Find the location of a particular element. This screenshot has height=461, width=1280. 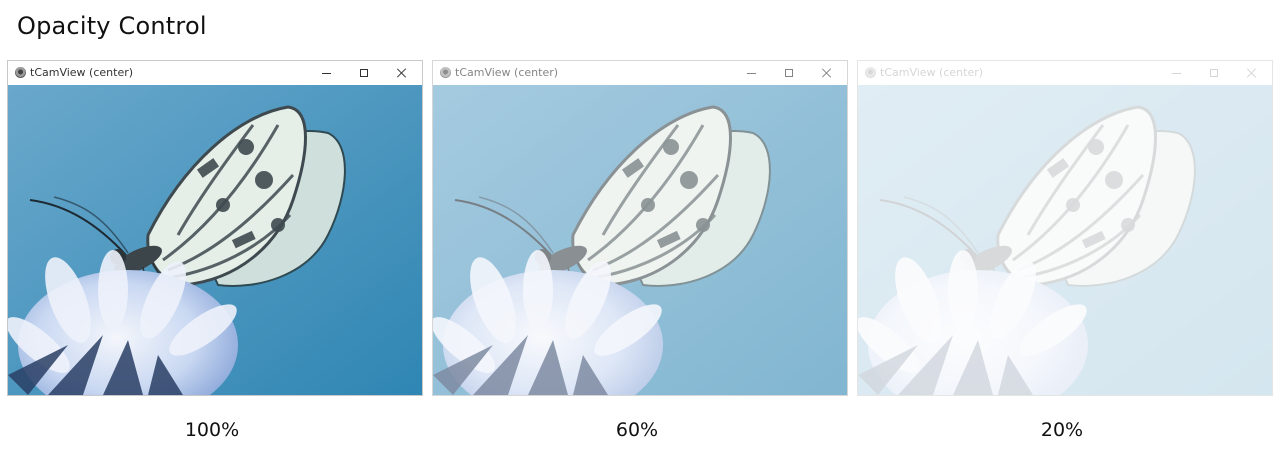

page-title: Opacity Control is located at coordinates (112, 26).